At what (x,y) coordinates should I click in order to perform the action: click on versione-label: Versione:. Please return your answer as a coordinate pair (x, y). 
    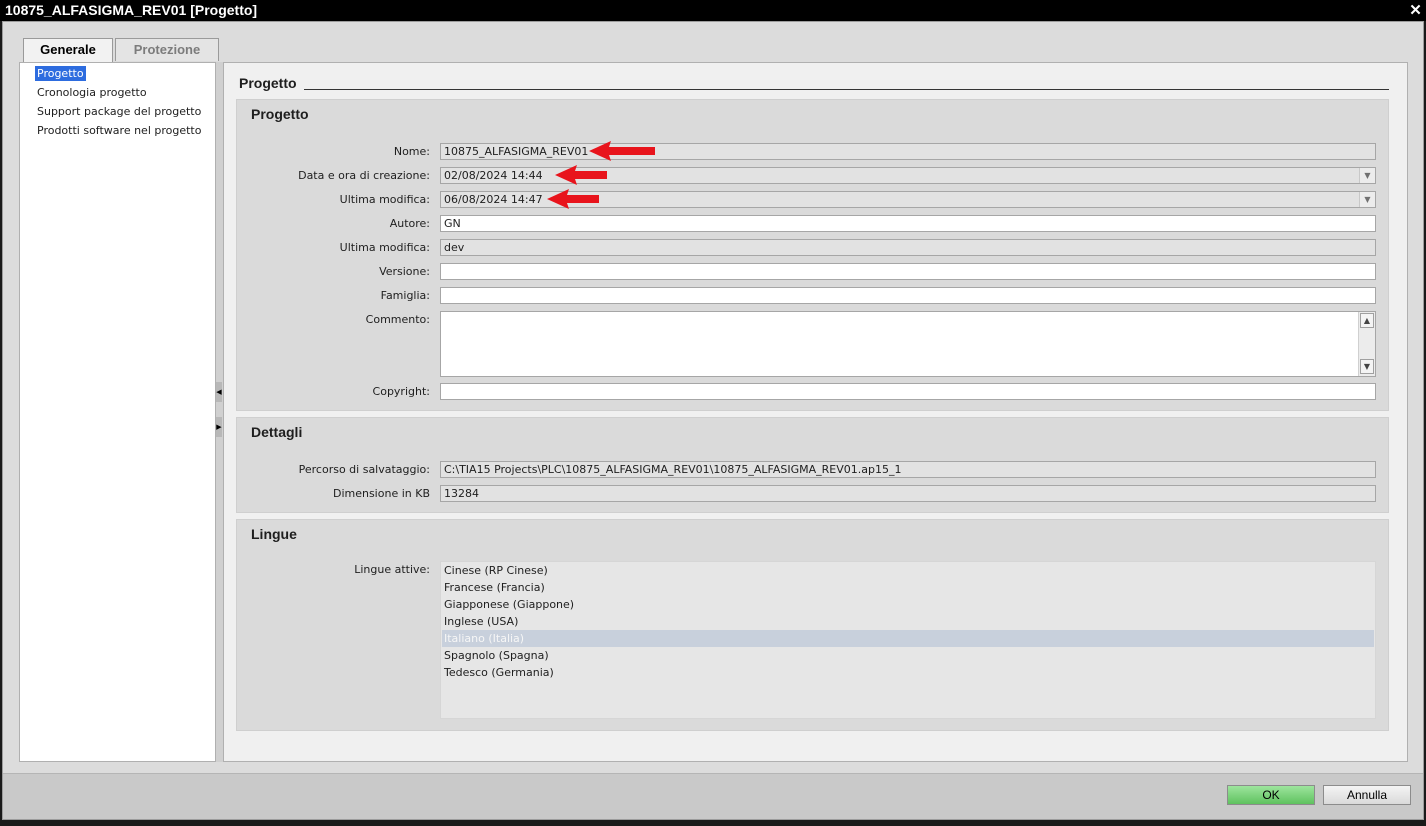
    Looking at the image, I should click on (404, 271).